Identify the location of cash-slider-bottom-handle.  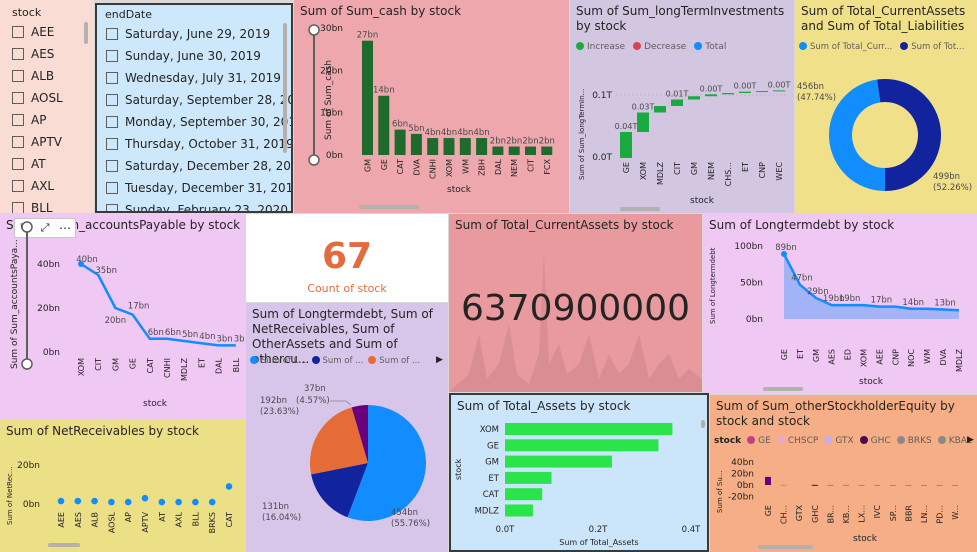
(314, 160).